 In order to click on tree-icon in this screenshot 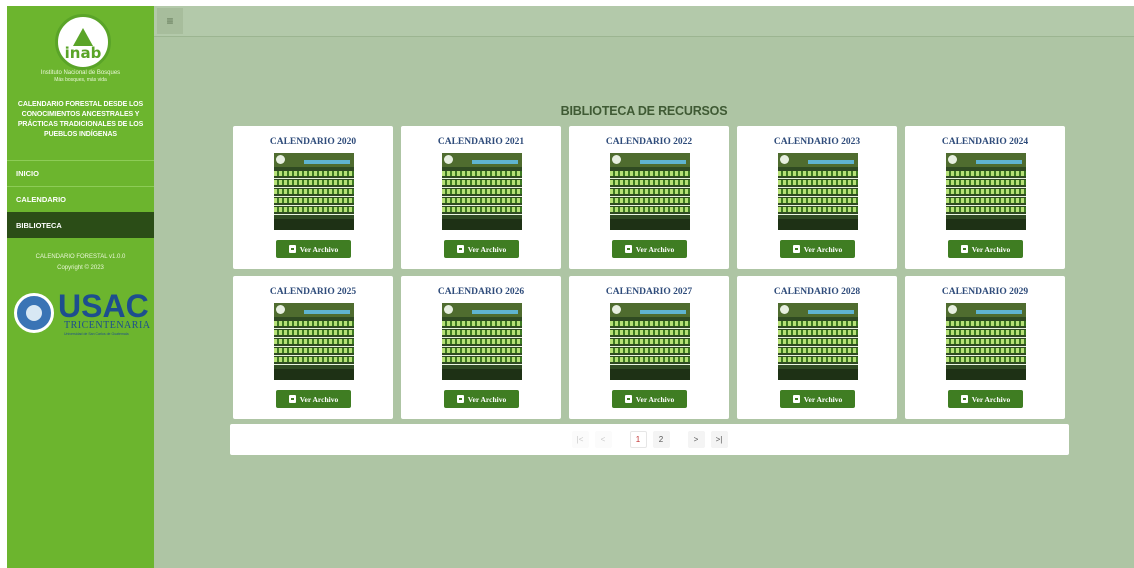, I will do `click(83, 36)`.